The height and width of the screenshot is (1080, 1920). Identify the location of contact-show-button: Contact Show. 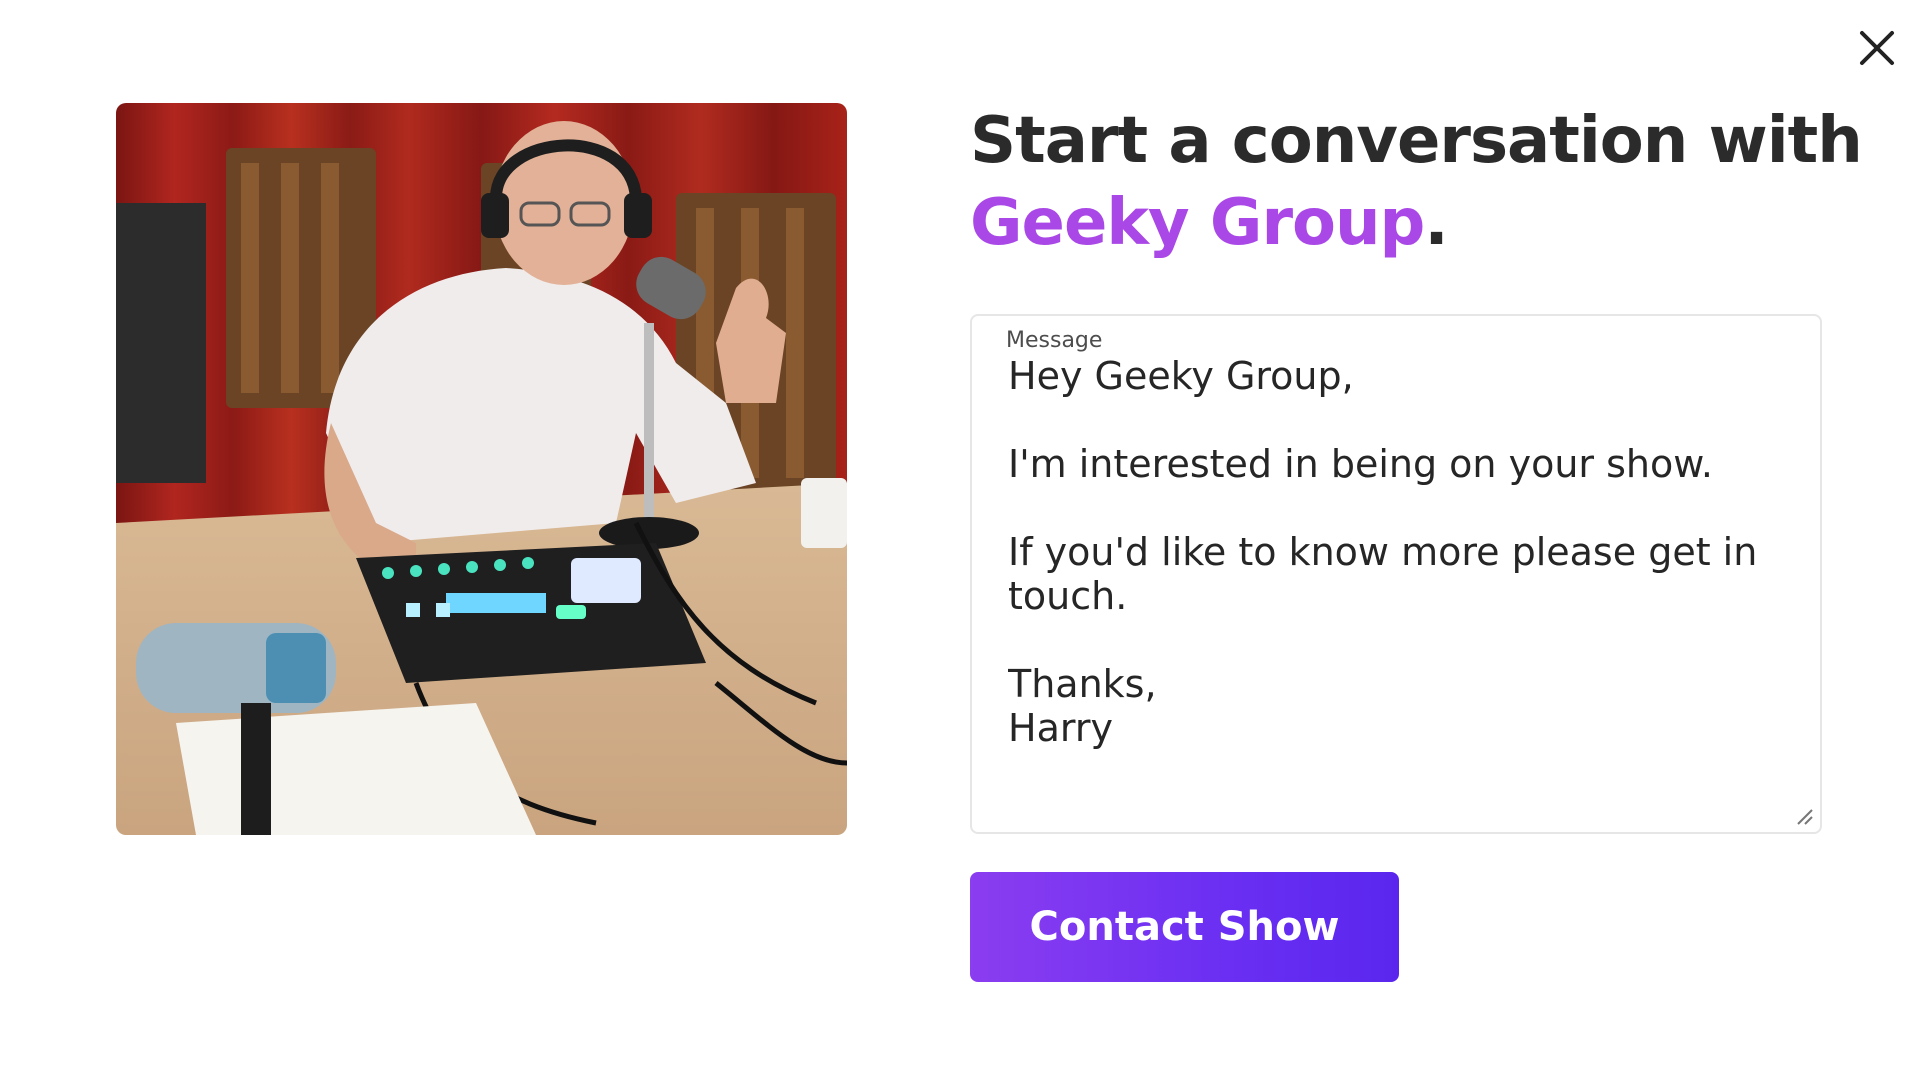
(1184, 927).